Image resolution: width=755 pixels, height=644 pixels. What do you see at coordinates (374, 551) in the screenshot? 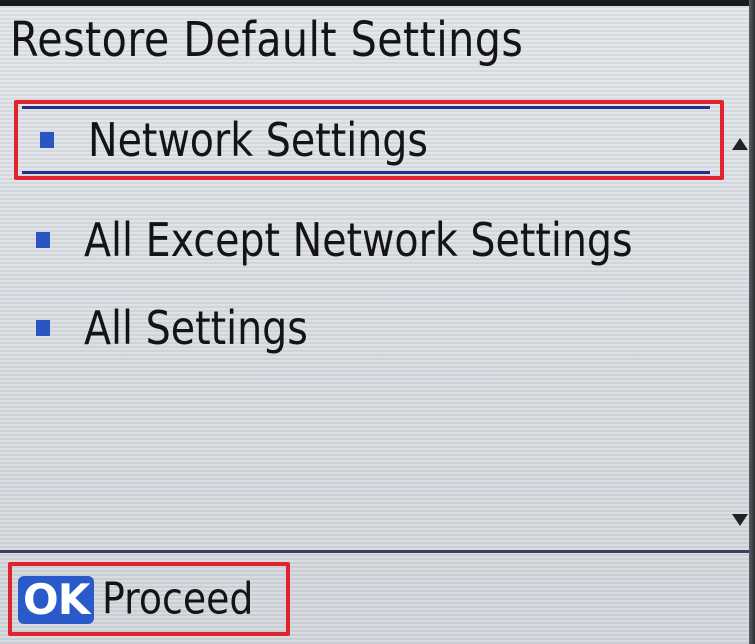
I see `footer-divider` at bounding box center [374, 551].